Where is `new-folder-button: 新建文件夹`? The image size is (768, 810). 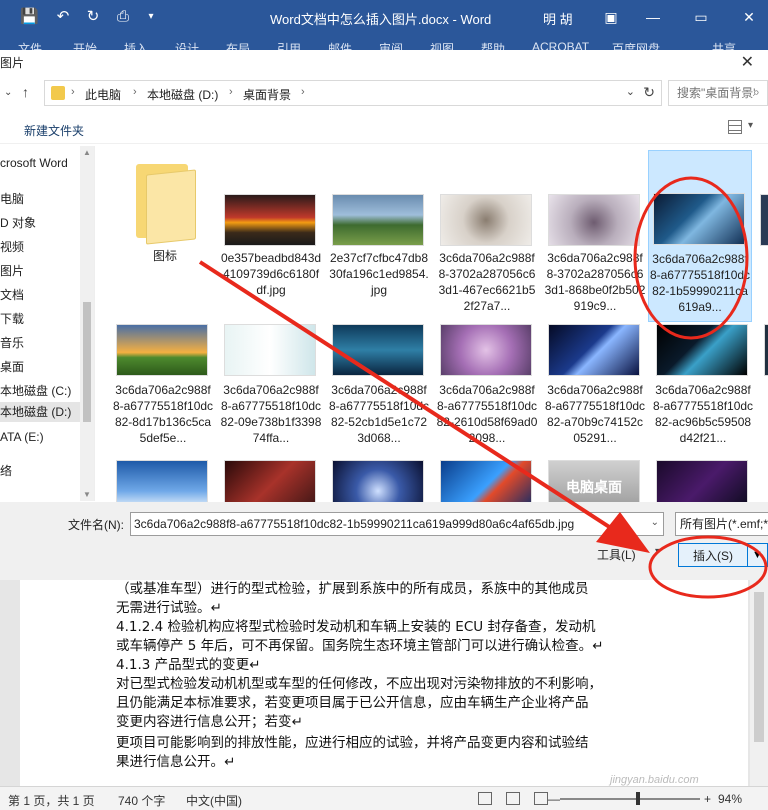 new-folder-button: 新建文件夹 is located at coordinates (54, 130).